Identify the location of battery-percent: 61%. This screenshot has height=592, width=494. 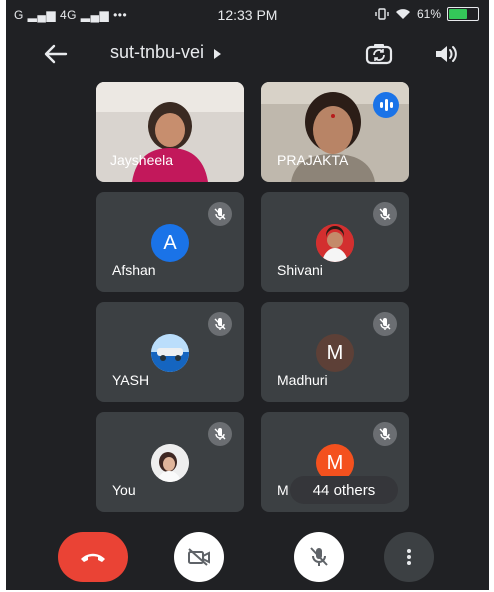
(428, 14).